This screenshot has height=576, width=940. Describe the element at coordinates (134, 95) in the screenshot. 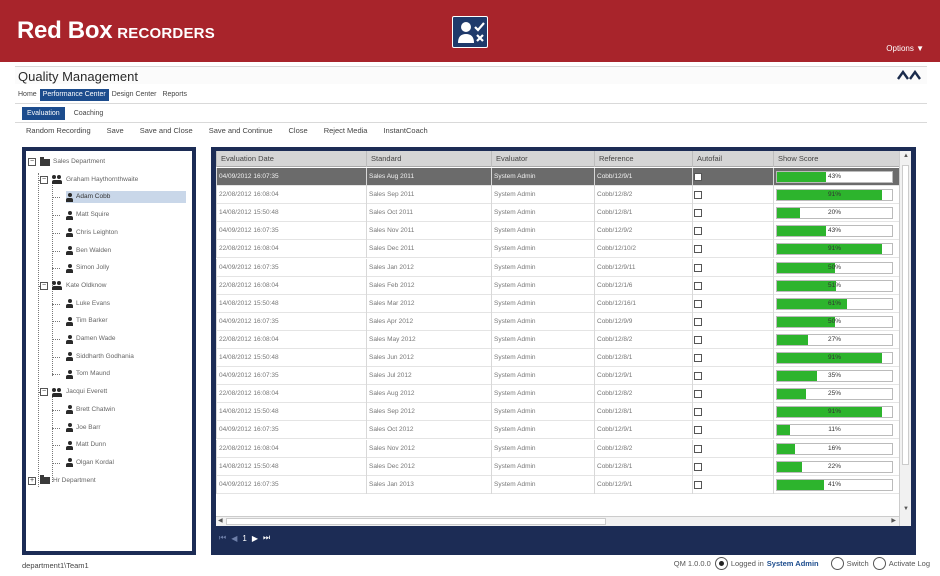

I see `nav-tab-design-center: Design Center` at that location.